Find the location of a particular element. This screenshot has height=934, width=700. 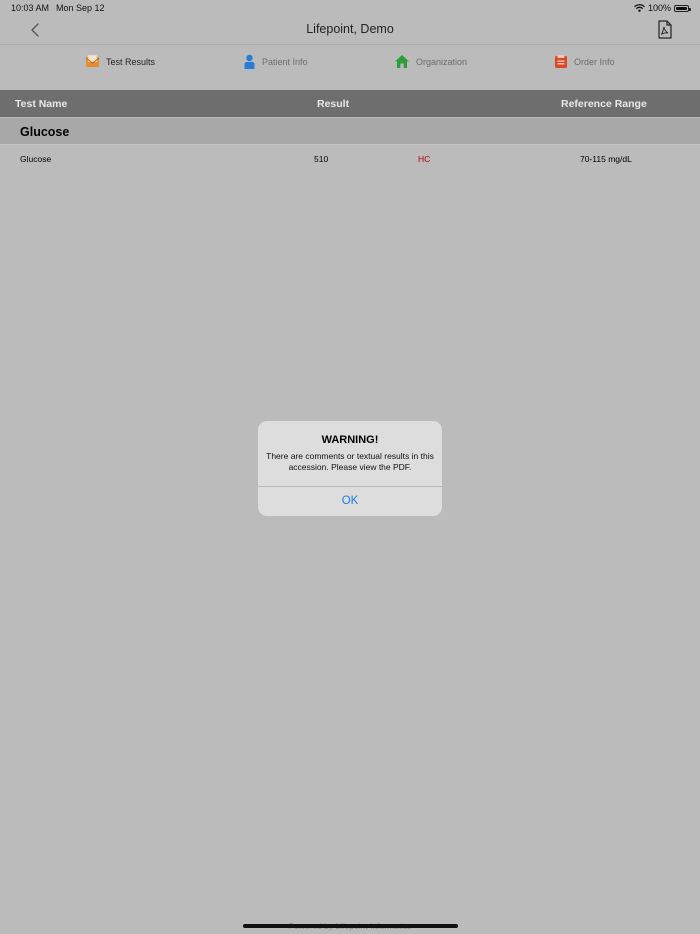

table-header: Test Name Result Reference Range is located at coordinates (350, 103).